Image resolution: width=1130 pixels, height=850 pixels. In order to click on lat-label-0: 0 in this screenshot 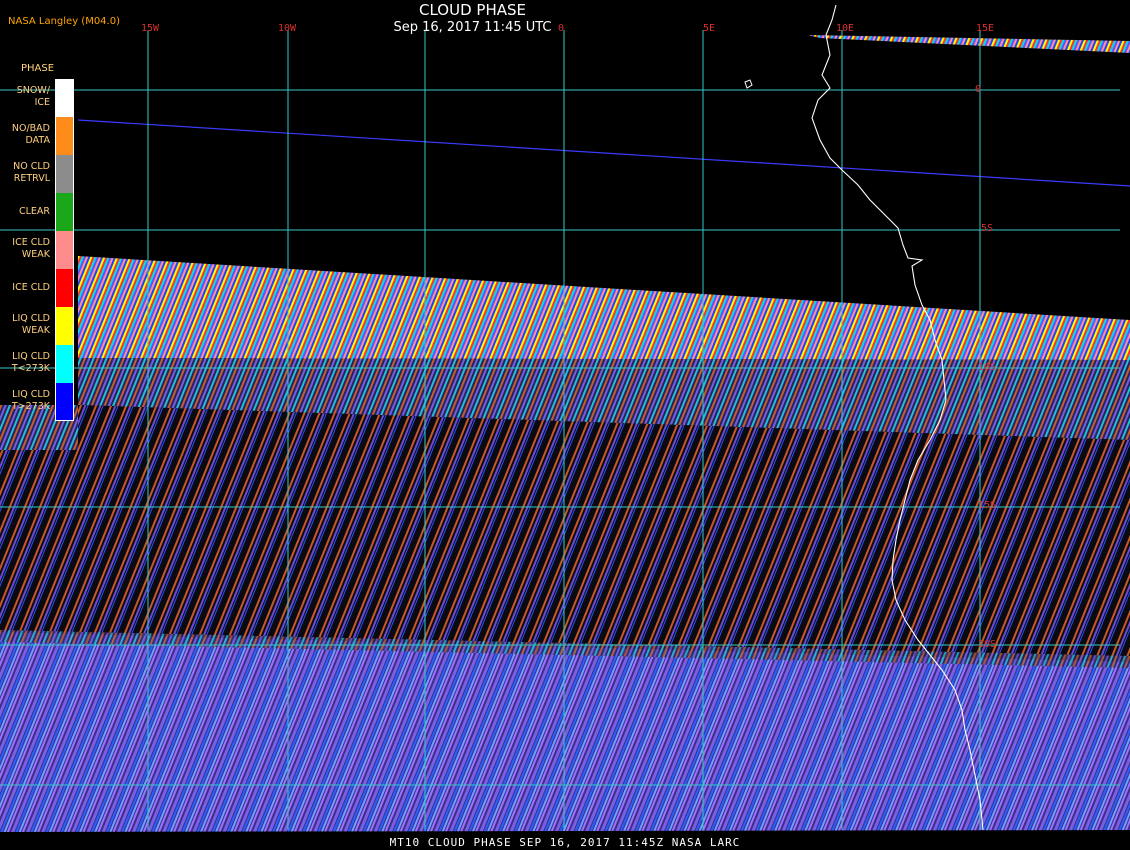, I will do `click(978, 89)`.